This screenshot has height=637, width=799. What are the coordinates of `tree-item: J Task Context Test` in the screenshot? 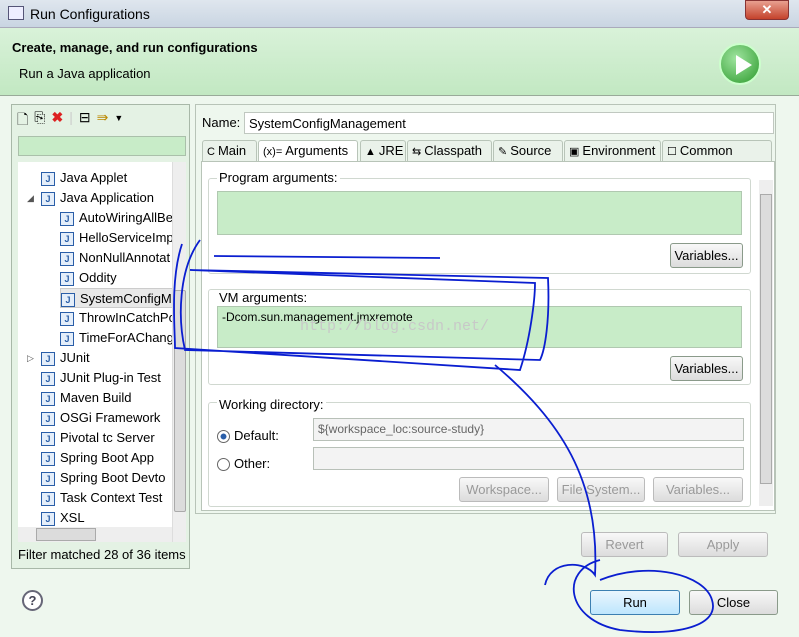 It's located at (101, 498).